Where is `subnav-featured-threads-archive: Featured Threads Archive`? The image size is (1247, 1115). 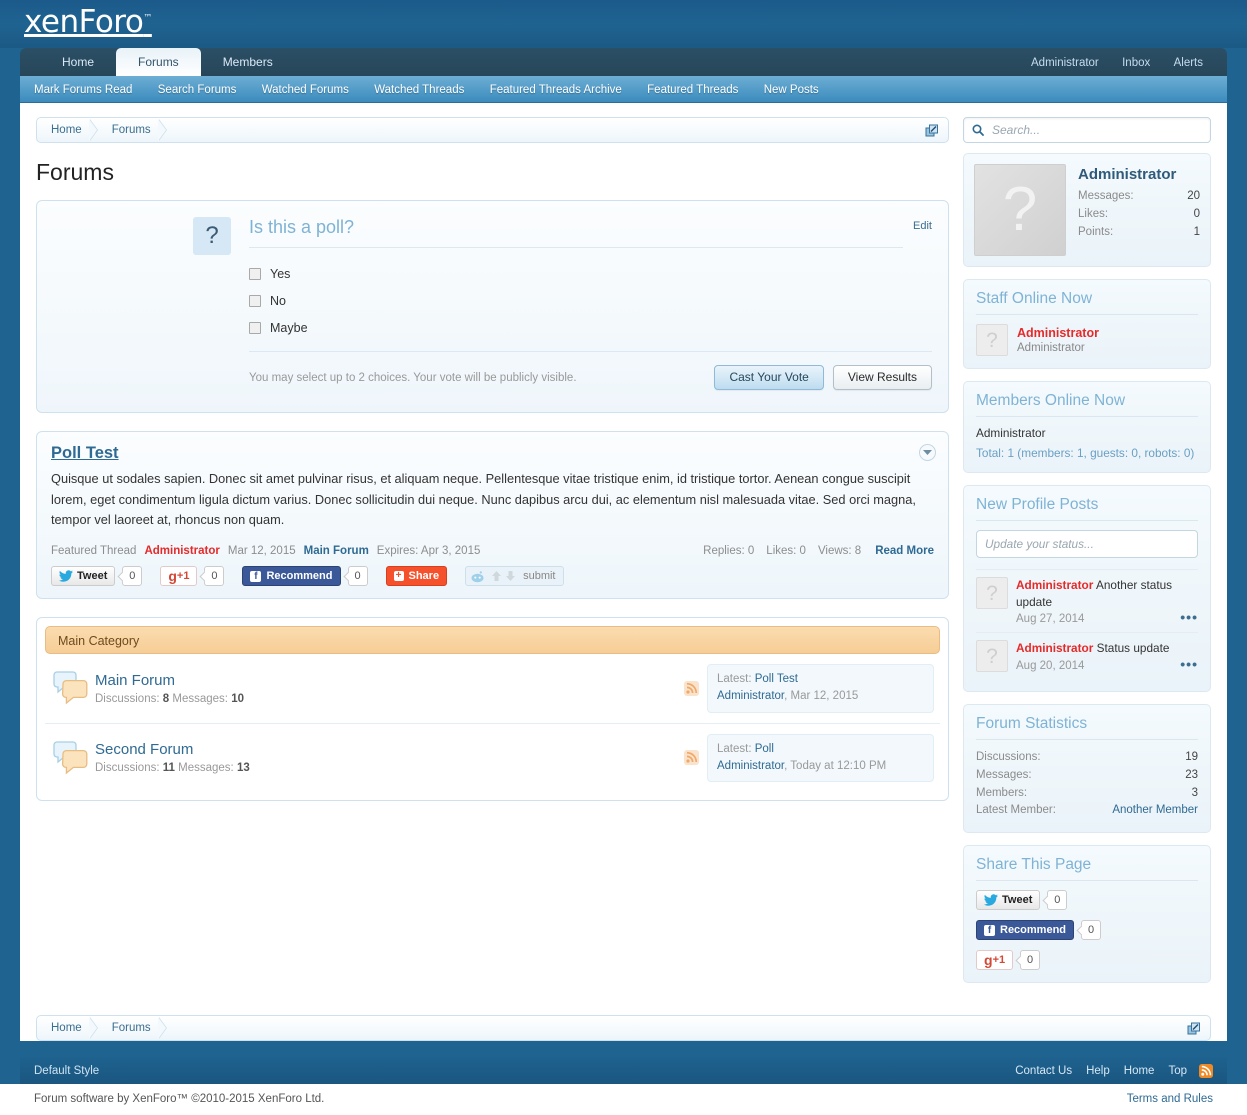
subnav-featured-threads-archive: Featured Threads Archive is located at coordinates (556, 90).